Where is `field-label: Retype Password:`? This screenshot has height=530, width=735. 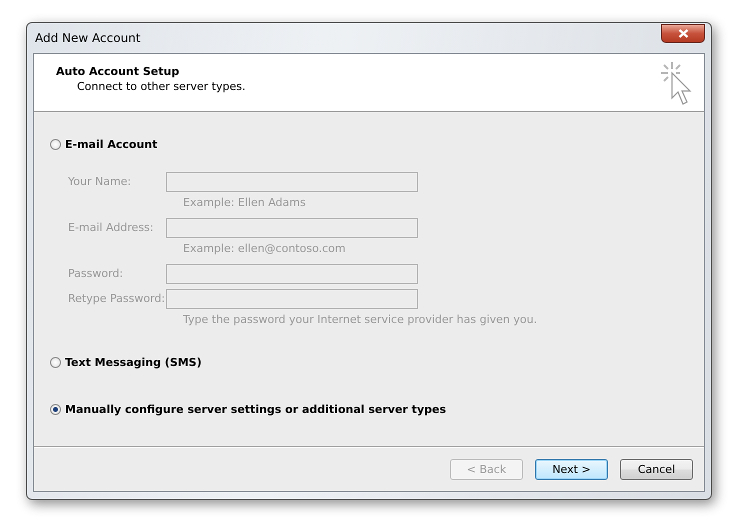
field-label: Retype Password: is located at coordinates (117, 299).